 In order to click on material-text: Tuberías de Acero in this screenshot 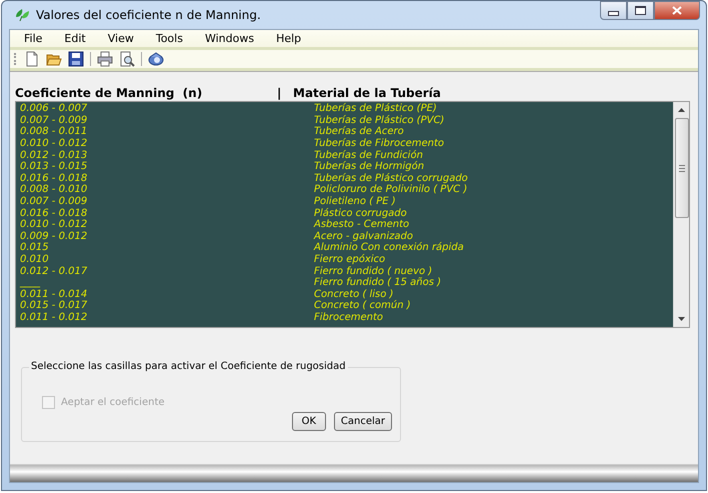, I will do `click(359, 132)`.